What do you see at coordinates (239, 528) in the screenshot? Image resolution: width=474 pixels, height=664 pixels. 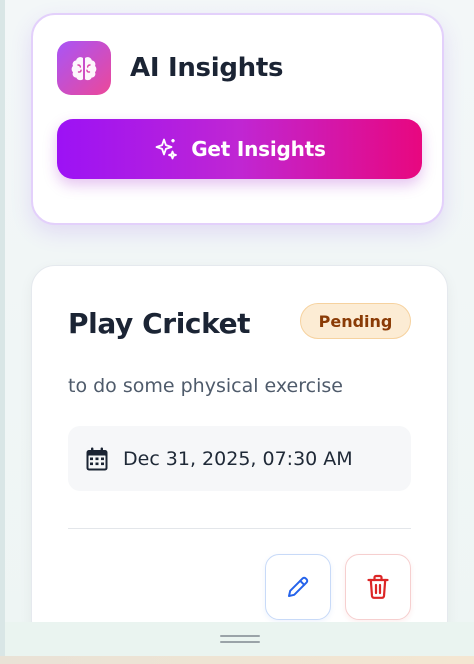 I see `divider` at bounding box center [239, 528].